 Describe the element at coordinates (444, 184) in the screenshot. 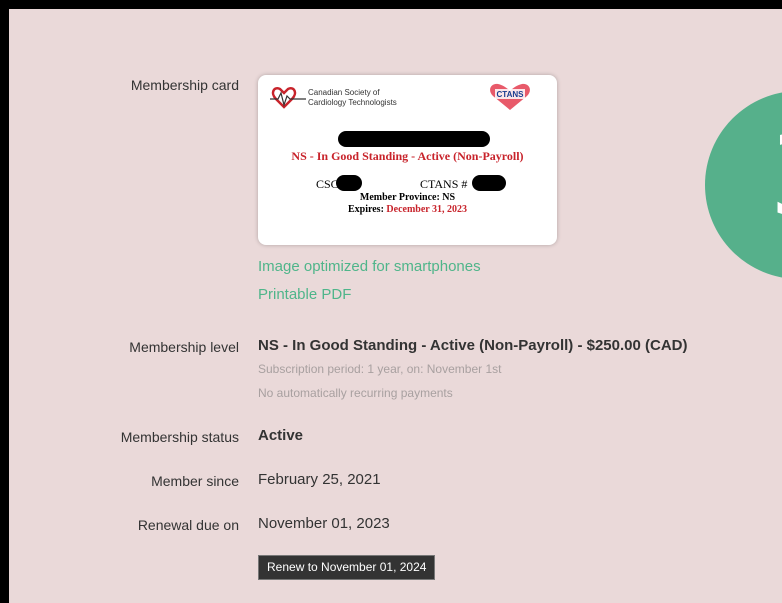

I see `card-ctans-label: CTANS #` at that location.